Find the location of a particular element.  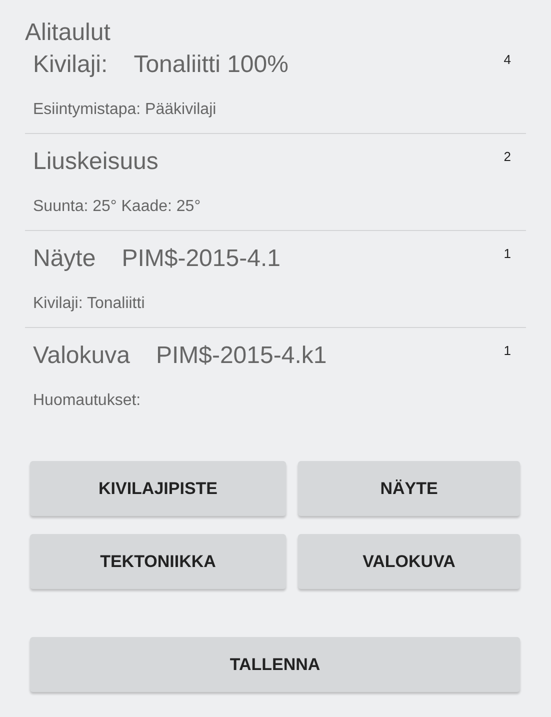

item-label: Valokuva is located at coordinates (81, 356).